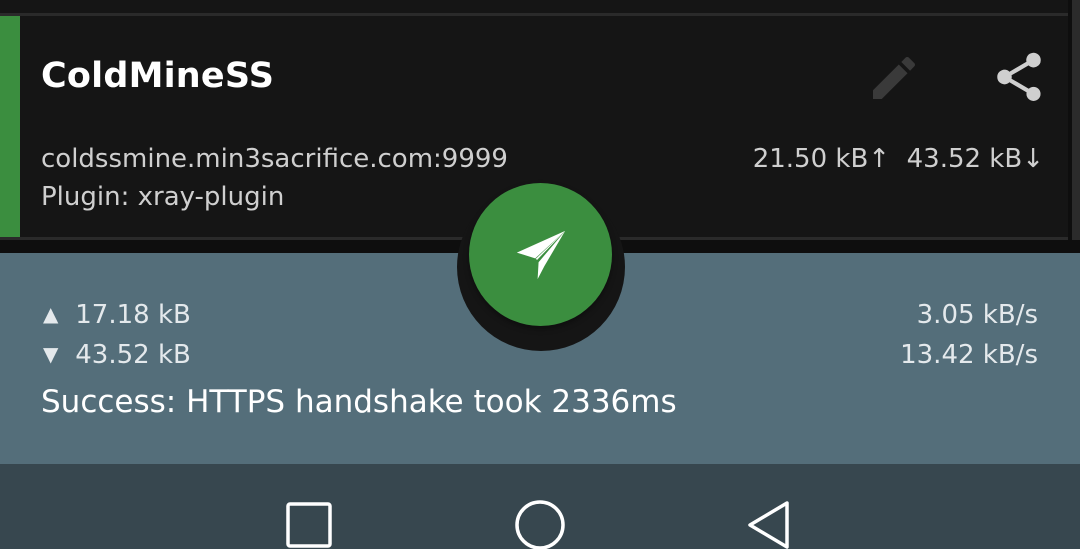  I want to click on rx-total: 43.52 kB, so click(133, 355).